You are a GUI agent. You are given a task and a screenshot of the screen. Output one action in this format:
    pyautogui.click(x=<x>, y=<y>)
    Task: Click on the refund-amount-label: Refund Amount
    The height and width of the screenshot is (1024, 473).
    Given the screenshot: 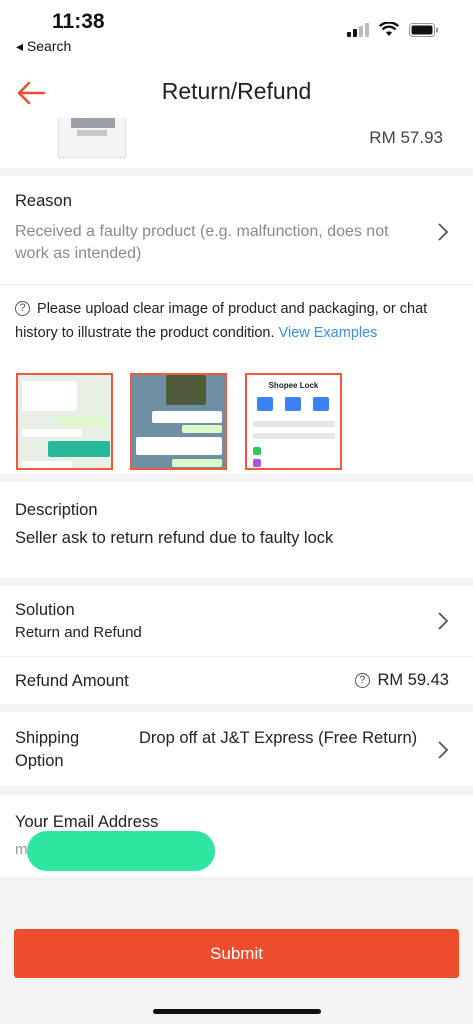 What is the action you would take?
    pyautogui.click(x=72, y=681)
    